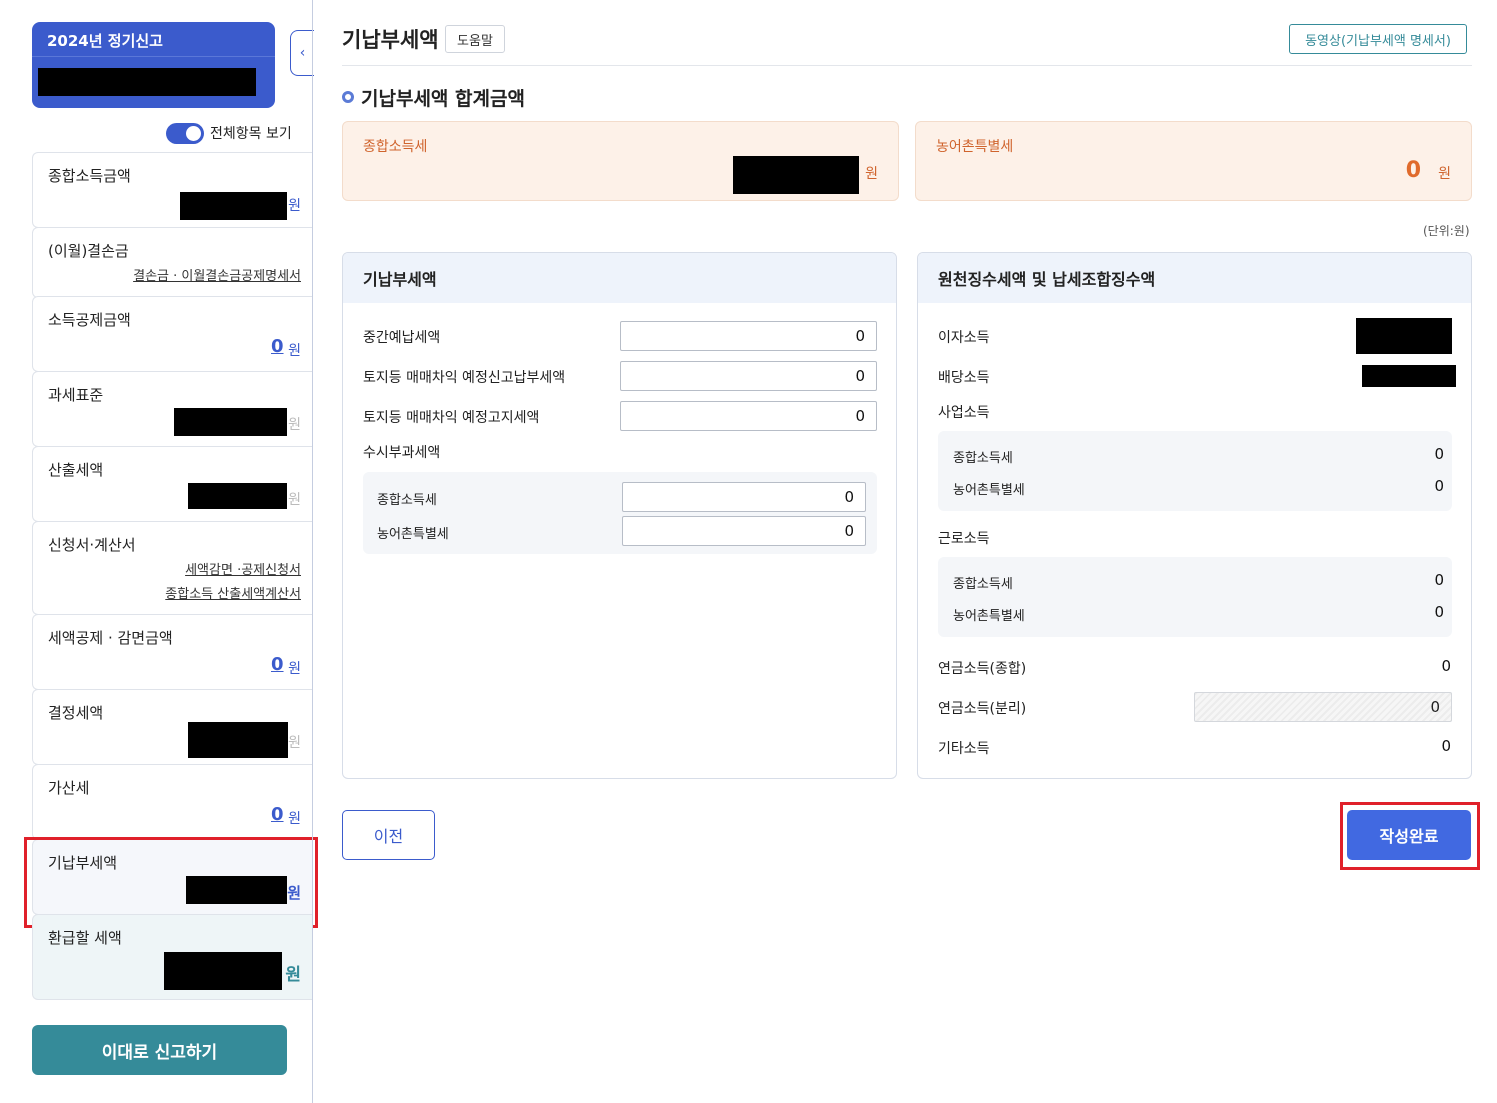  Describe the element at coordinates (1378, 39) in the screenshot. I see `video-guide-button: 동영상(기납부세액 명세서)` at that location.